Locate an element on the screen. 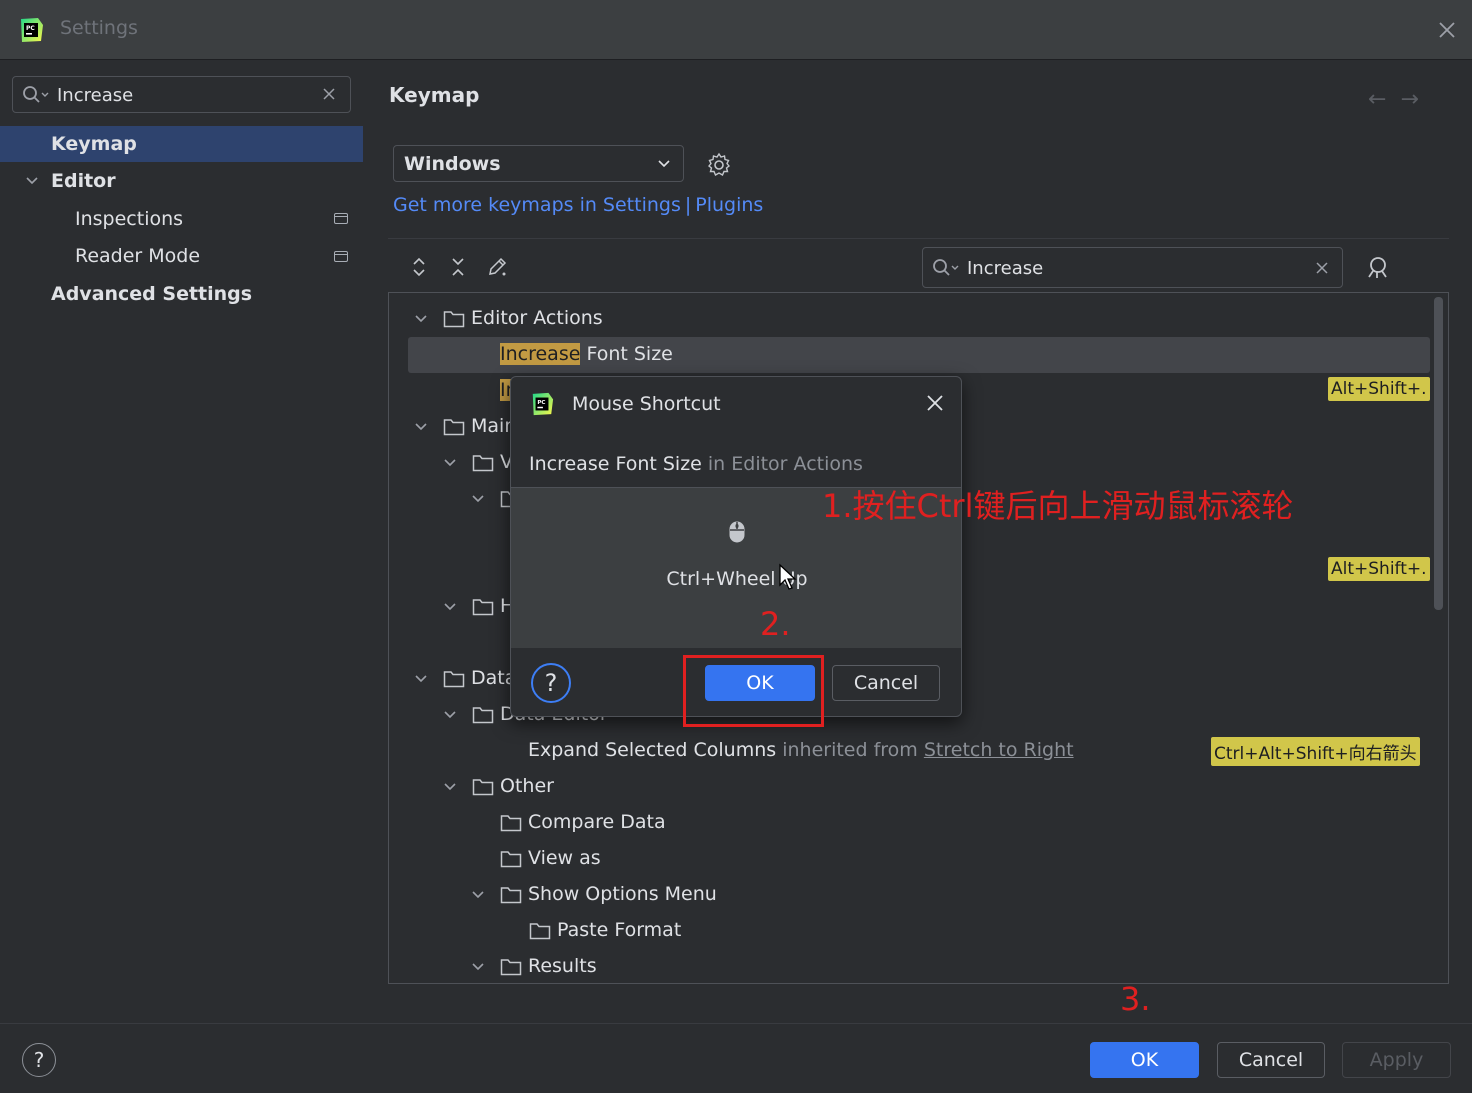 Image resolution: width=1472 pixels, height=1093 pixels. nav-item-keymap: Keymap is located at coordinates (181, 144).